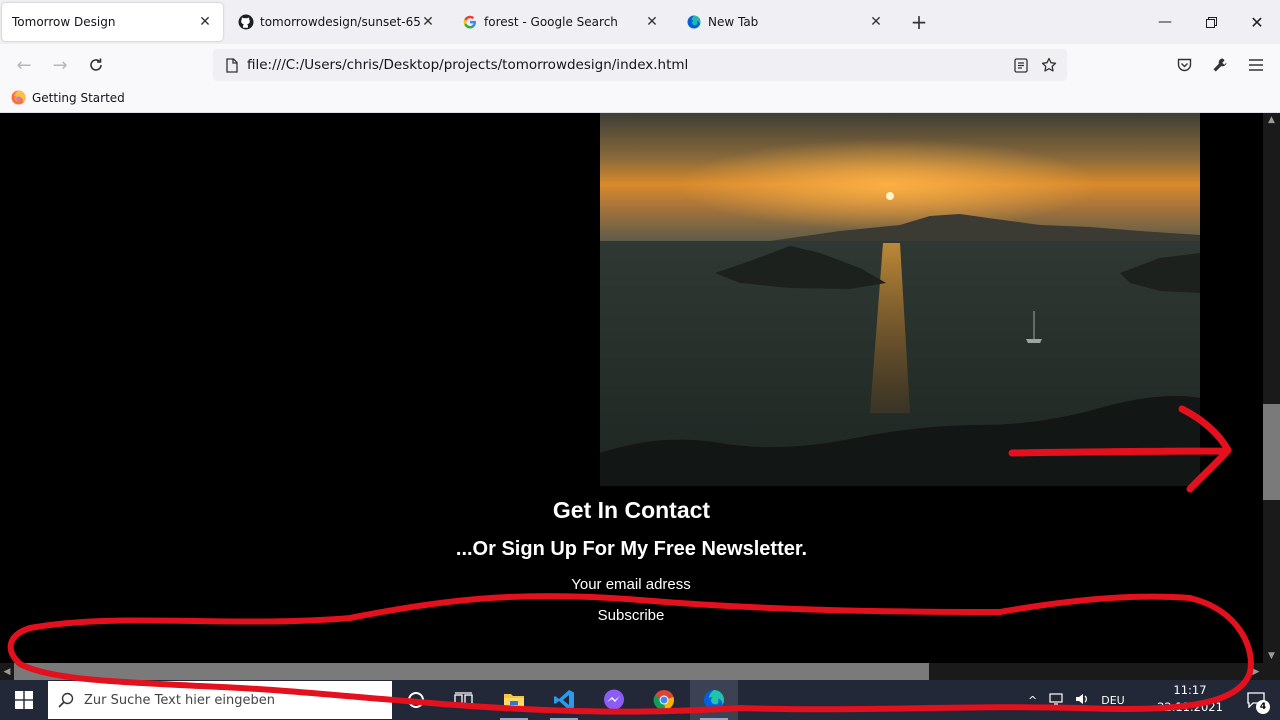 The image size is (1280, 720). I want to click on windows-taskbar: ^ DEU 11:17 22.11.2021 4, so click(640, 700).